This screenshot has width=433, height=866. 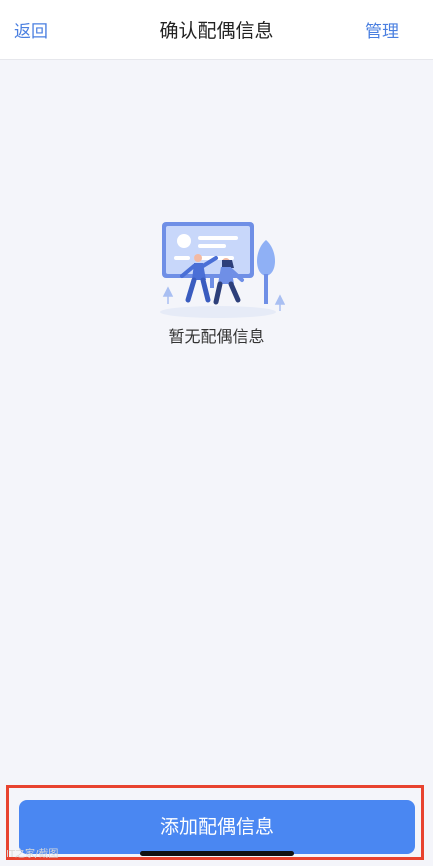 I want to click on navigation-bar: 返回 确认配偶信息 管理, so click(x=216, y=30).